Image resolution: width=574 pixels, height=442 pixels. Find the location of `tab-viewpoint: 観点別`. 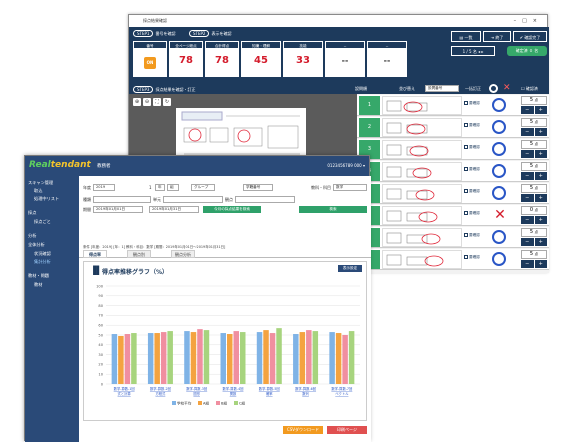

tab-viewpoint: 観点別 is located at coordinates (139, 254).